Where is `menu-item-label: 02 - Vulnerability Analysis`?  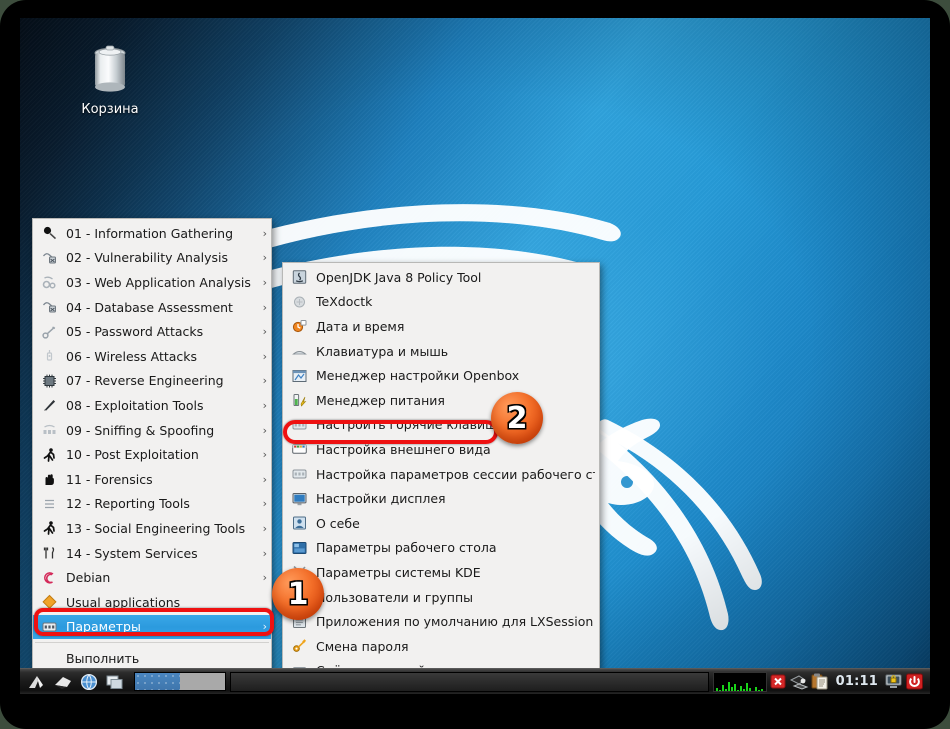
menu-item-label: 02 - Vulnerability Analysis is located at coordinates (147, 258).